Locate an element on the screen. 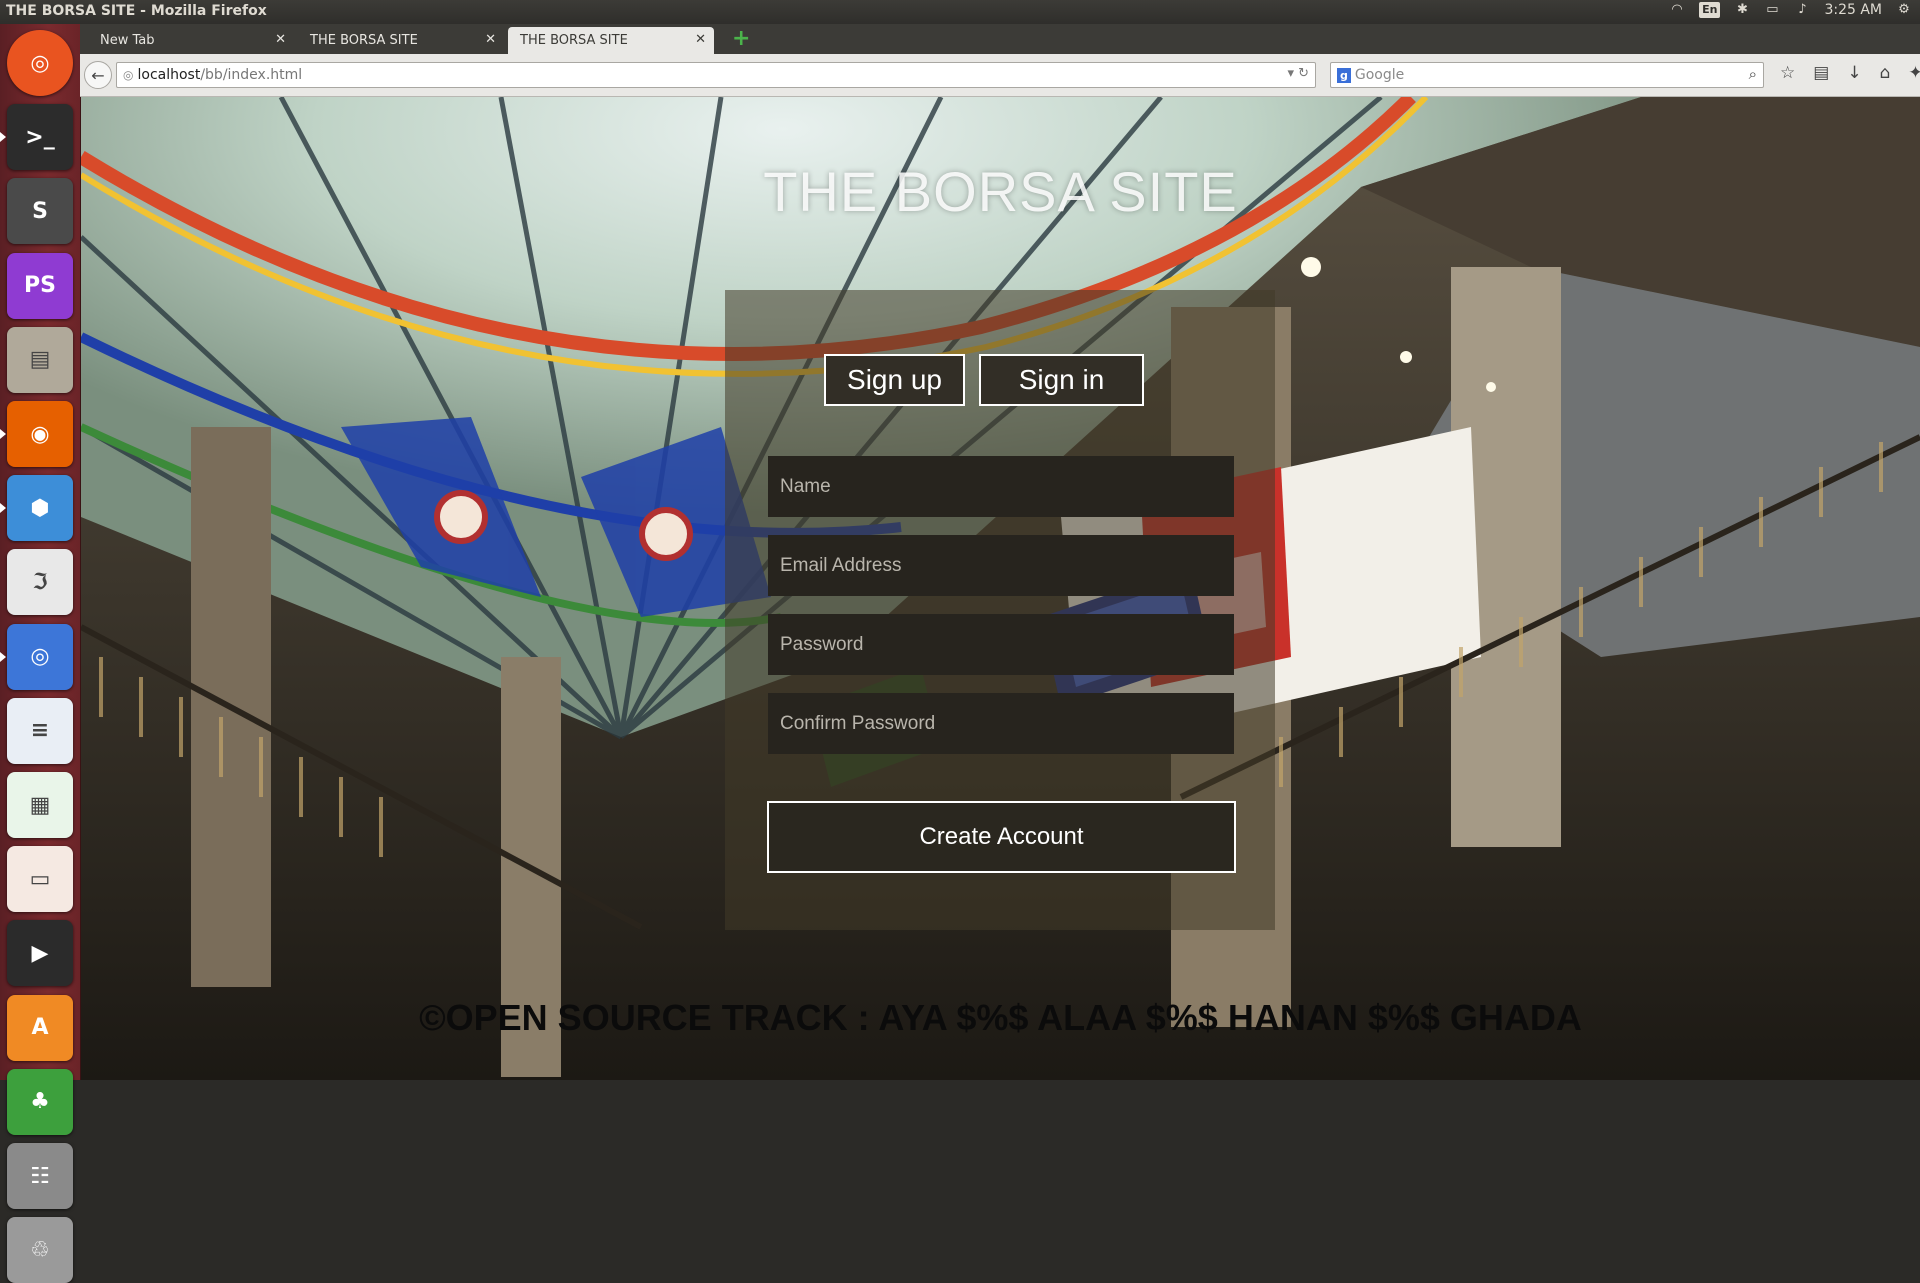 The height and width of the screenshot is (1283, 1920). workspace-switcher-icon: ☷ is located at coordinates (40, 1176).